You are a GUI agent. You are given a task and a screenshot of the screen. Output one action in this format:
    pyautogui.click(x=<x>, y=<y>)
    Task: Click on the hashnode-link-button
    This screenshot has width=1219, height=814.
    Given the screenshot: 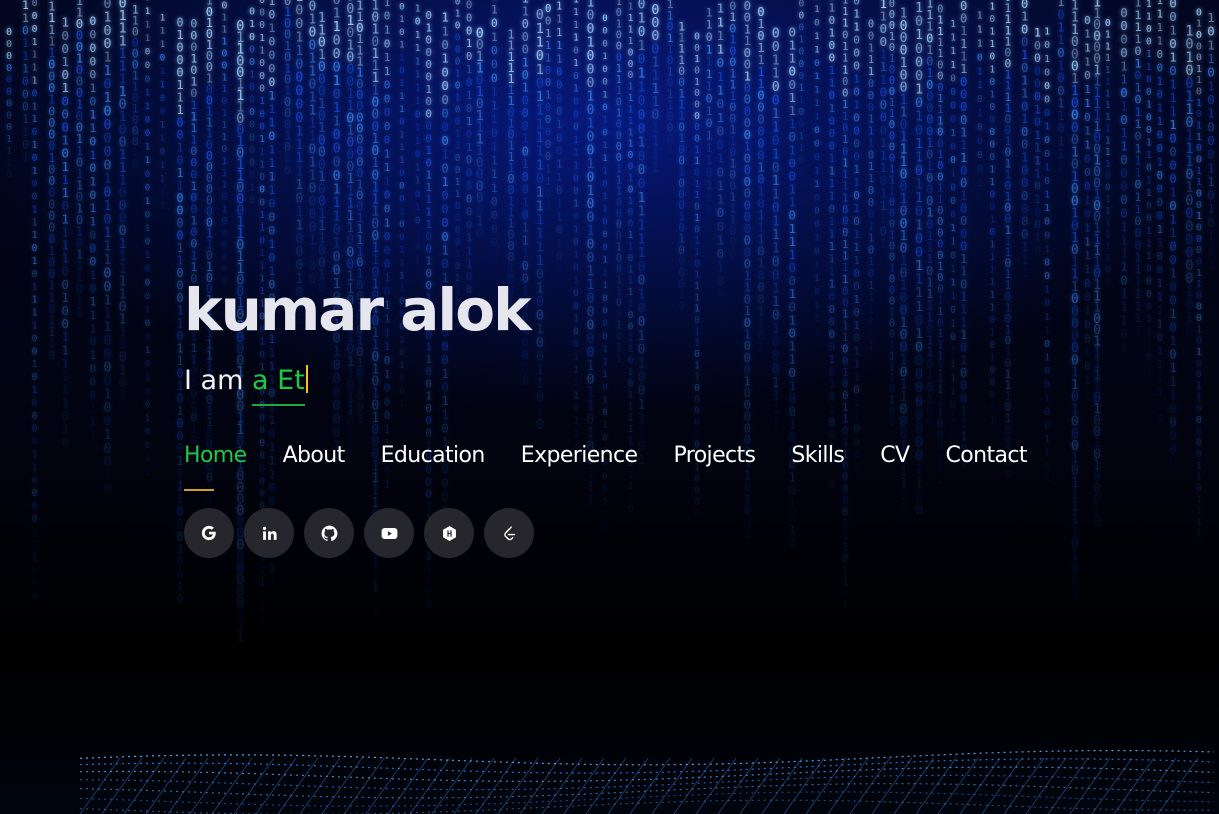 What is the action you would take?
    pyautogui.click(x=449, y=533)
    